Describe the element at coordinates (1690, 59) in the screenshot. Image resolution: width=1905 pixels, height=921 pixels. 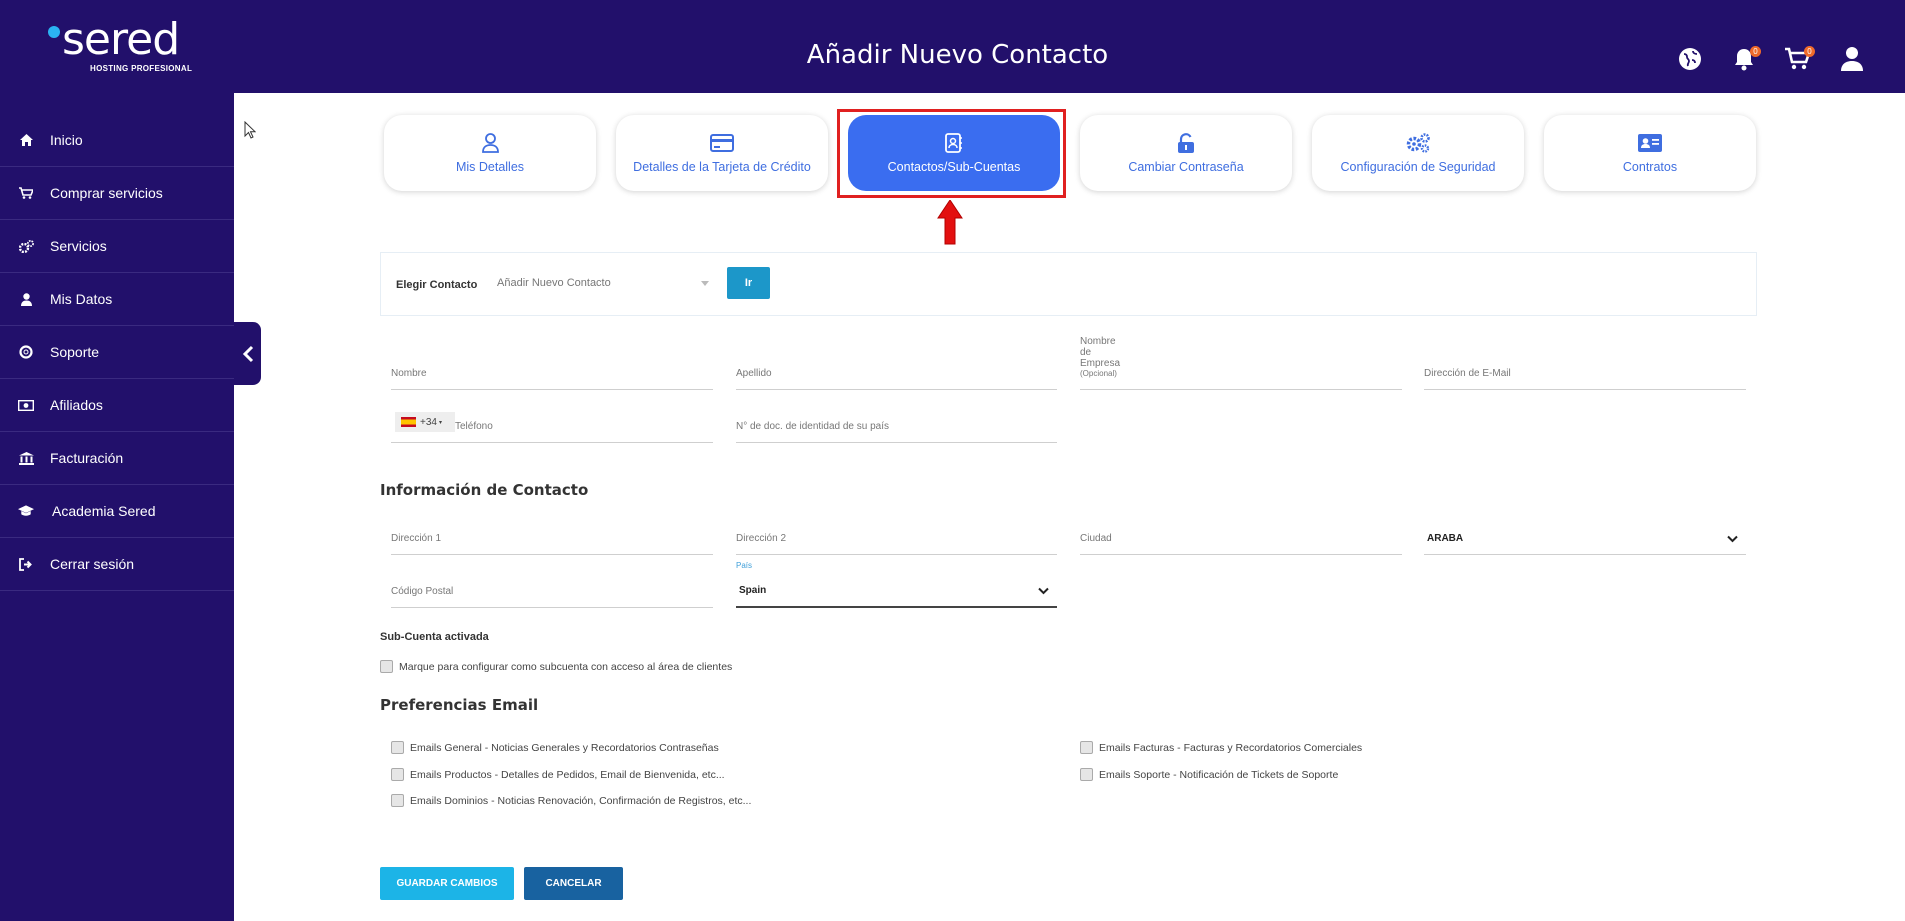
I see `globe-icon` at that location.